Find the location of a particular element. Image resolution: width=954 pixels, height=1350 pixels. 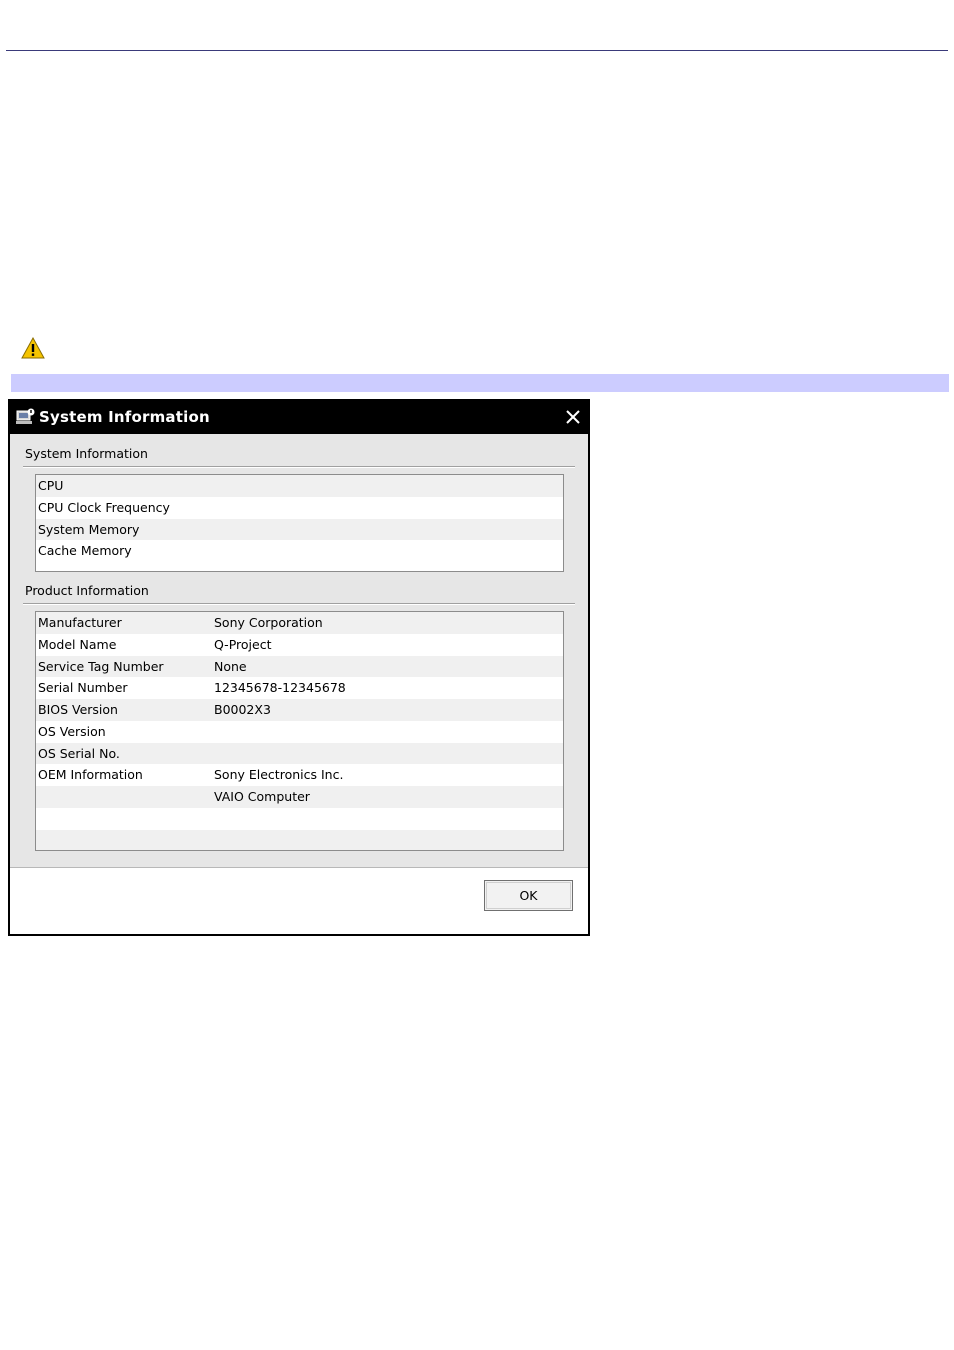

system-information-divider is located at coordinates (299, 467).